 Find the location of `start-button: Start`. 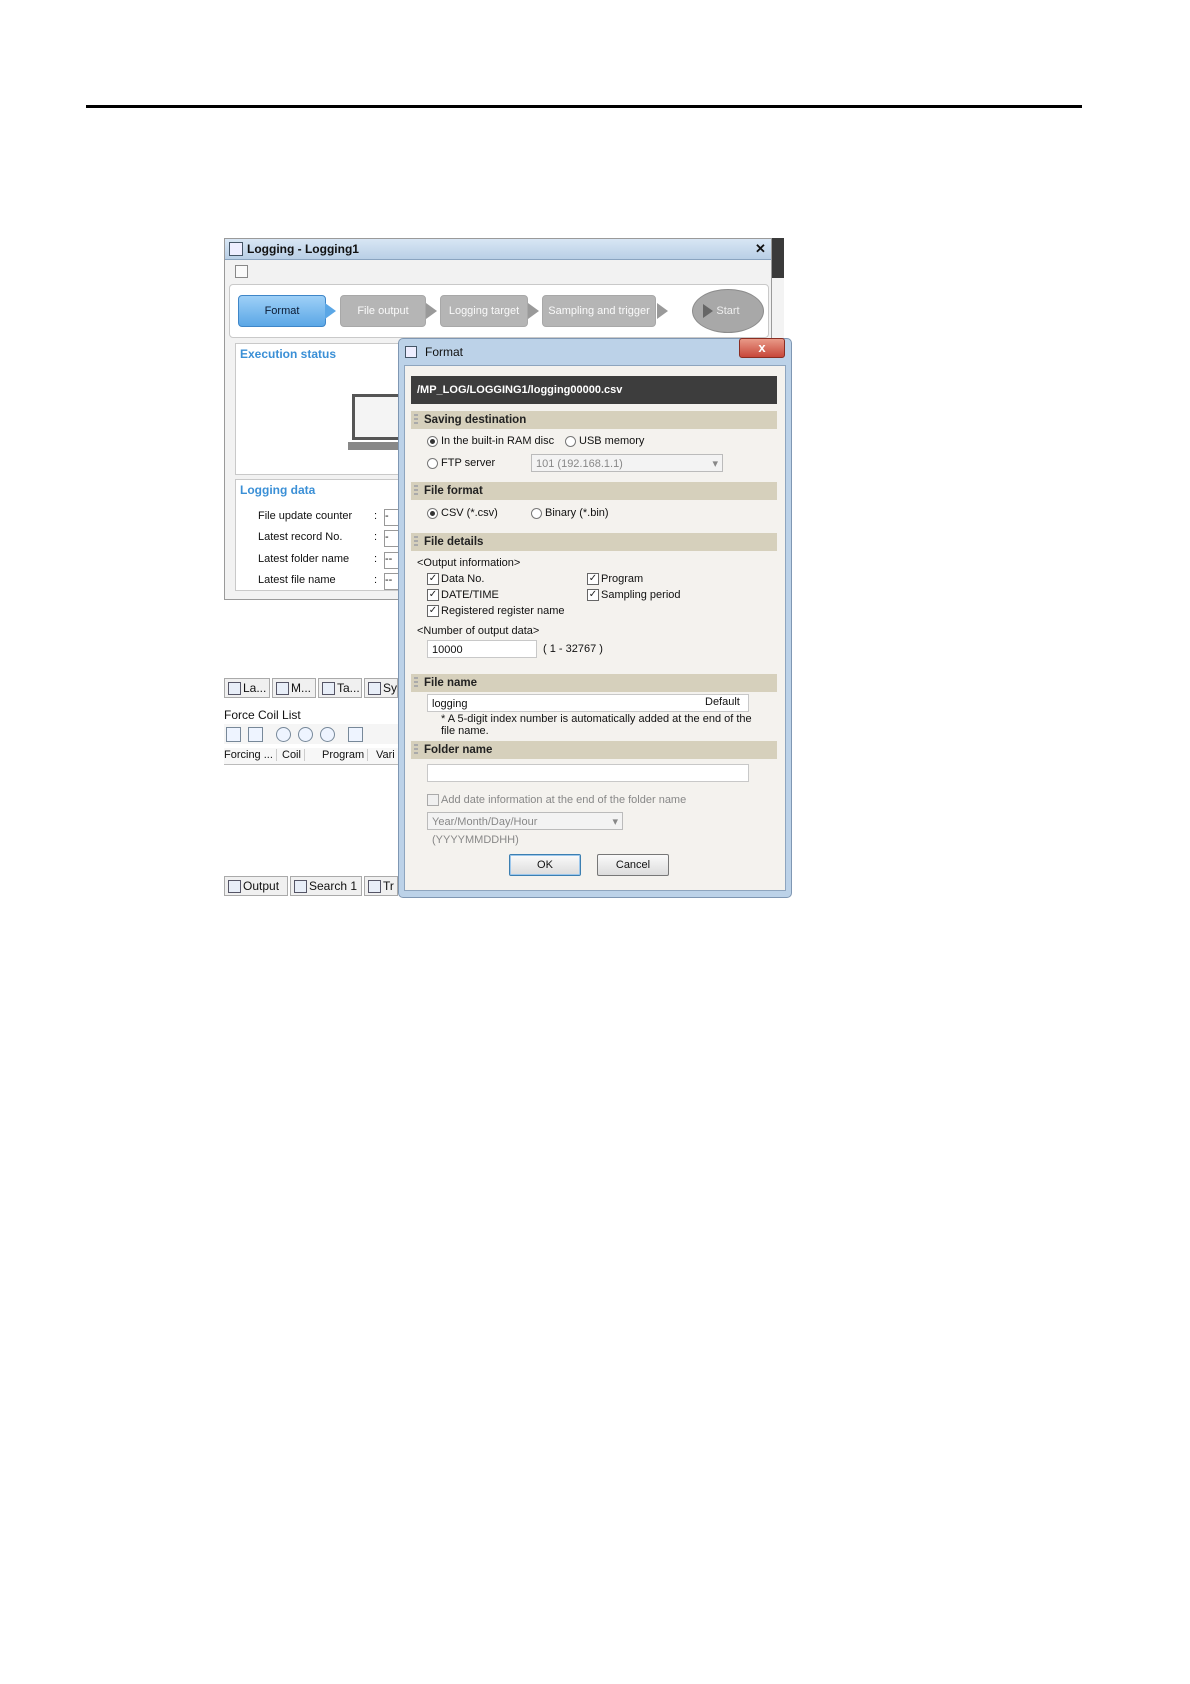

start-button: Start is located at coordinates (728, 311).